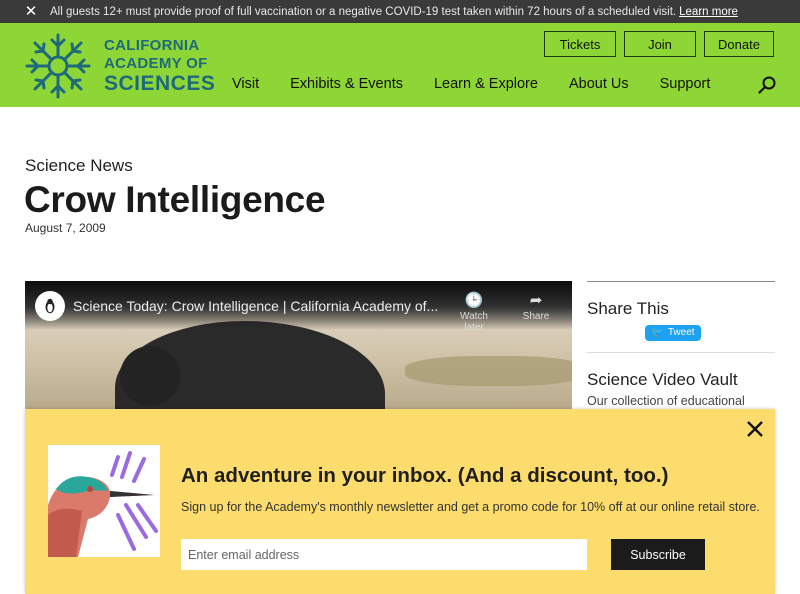  I want to click on crow-head, so click(150, 376).